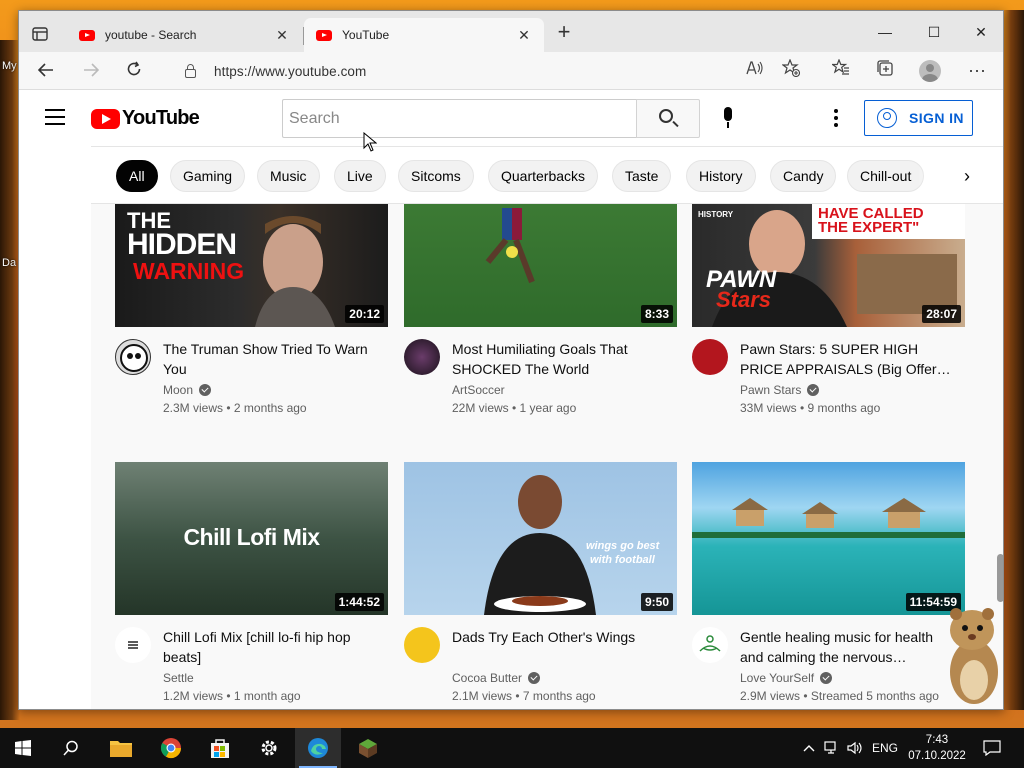 The image size is (1024, 768). Describe the element at coordinates (885, 68) in the screenshot. I see `collections-icon` at that location.